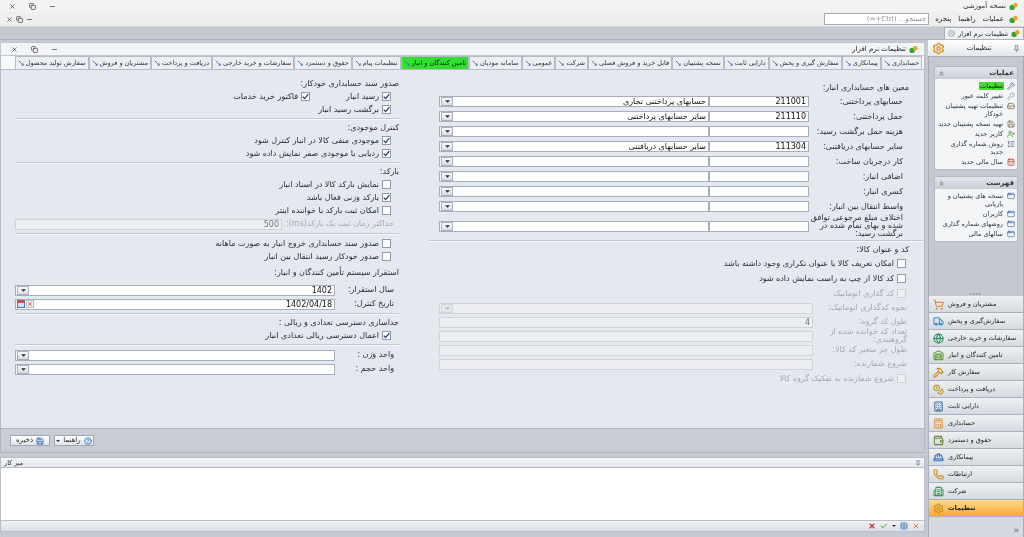 The width and height of the screenshot is (1024, 537). What do you see at coordinates (1016, 530) in the screenshot?
I see `chevrons-icon` at bounding box center [1016, 530].